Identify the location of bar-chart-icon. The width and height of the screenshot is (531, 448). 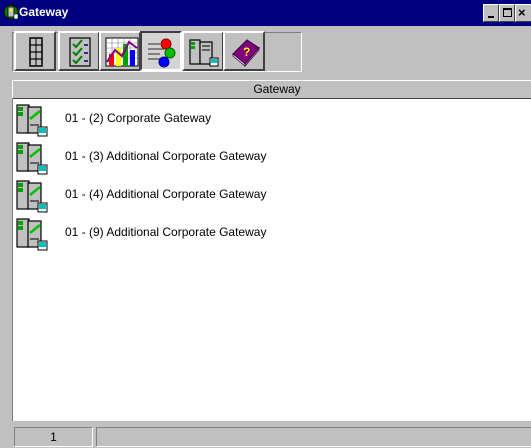
(122, 52).